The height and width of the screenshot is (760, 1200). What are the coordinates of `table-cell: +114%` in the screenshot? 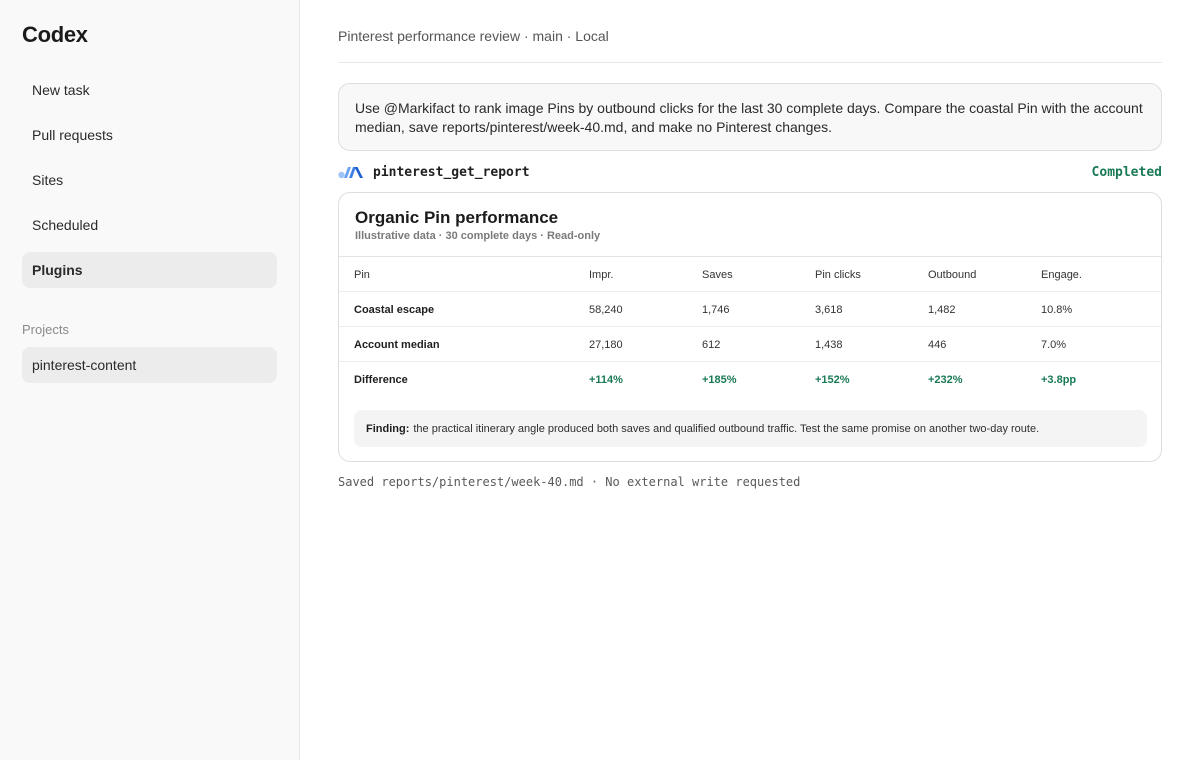 It's located at (606, 379).